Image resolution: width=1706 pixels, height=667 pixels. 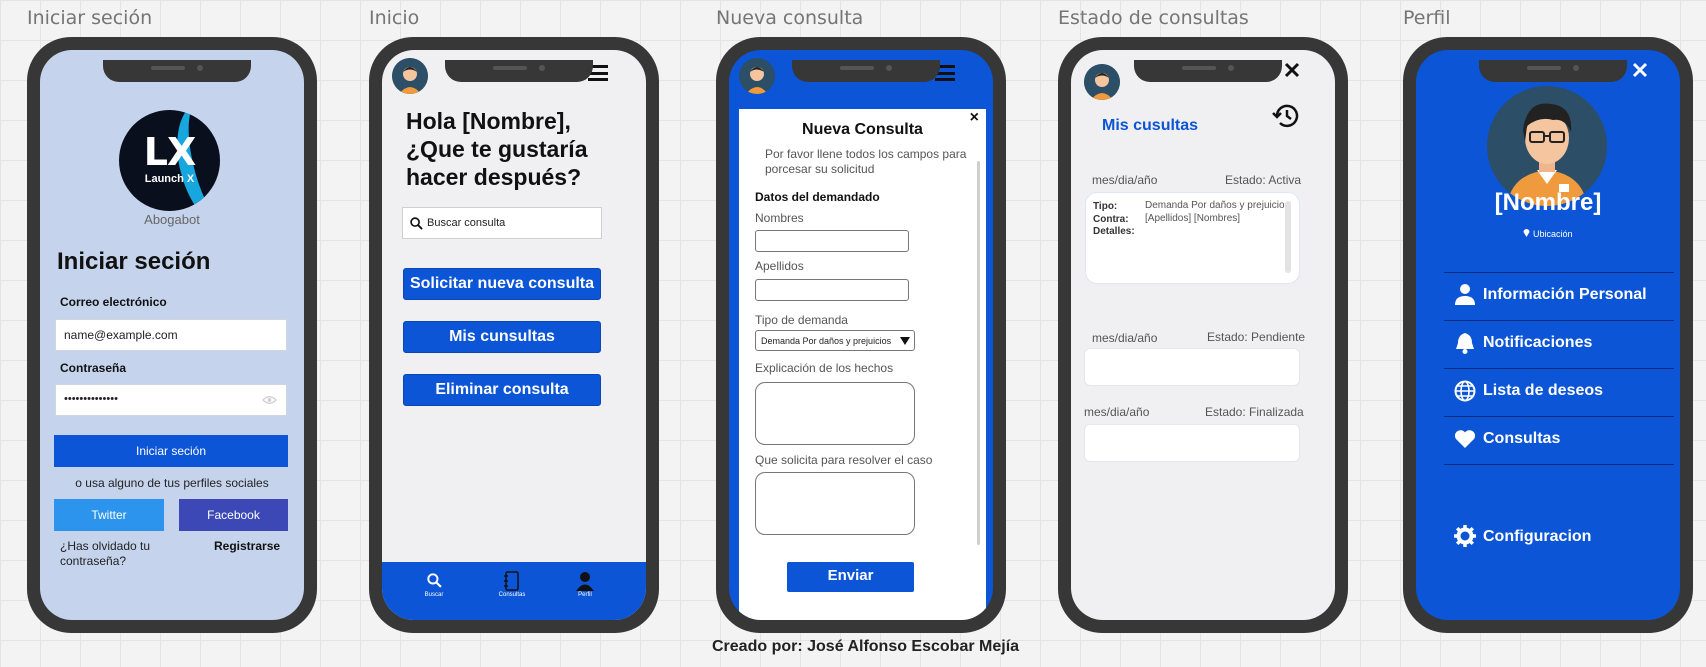 I want to click on modal-title: Nueva Consulta, so click(x=862, y=129).